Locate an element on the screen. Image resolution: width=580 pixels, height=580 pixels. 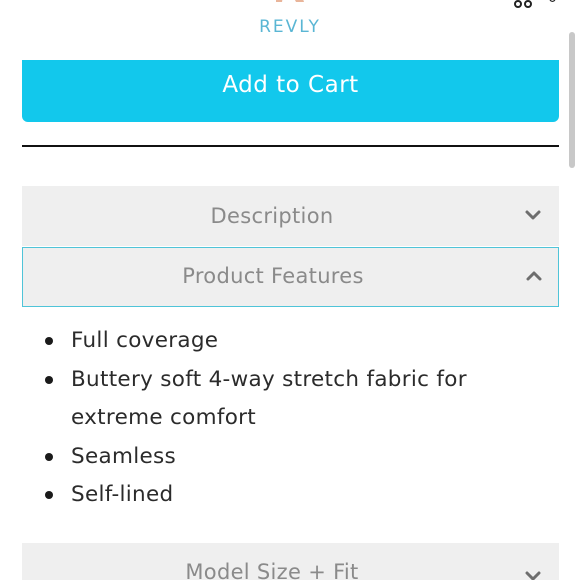
feature-text: Seamless is located at coordinates (123, 456).